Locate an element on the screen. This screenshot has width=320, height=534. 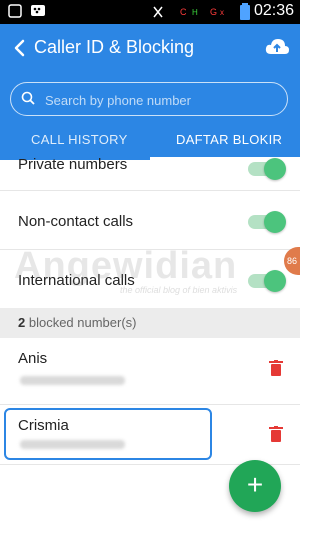
add-button: + is located at coordinates (255, 486).